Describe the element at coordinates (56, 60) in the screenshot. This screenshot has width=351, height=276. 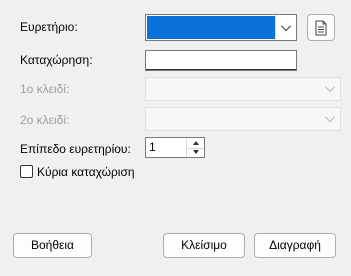
I see `entry-label: Καταχώρηση:` at that location.